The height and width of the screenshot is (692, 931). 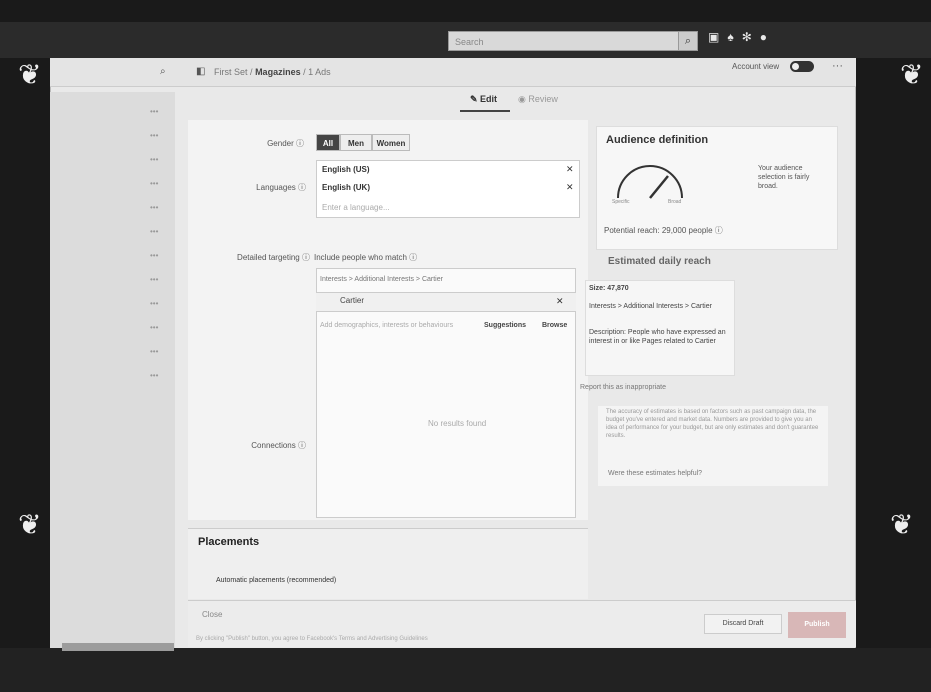 I want to click on panel-toggle-icon: ◧, so click(x=200, y=71).